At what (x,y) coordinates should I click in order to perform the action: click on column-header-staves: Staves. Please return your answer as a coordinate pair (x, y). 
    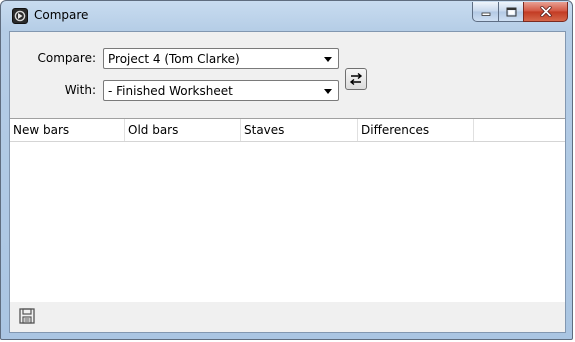
    Looking at the image, I should click on (299, 130).